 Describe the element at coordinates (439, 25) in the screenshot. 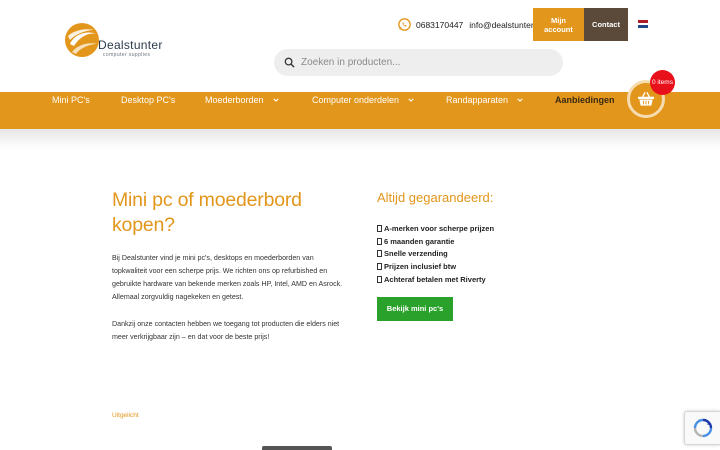

I see `phone-link: 0683170447` at that location.